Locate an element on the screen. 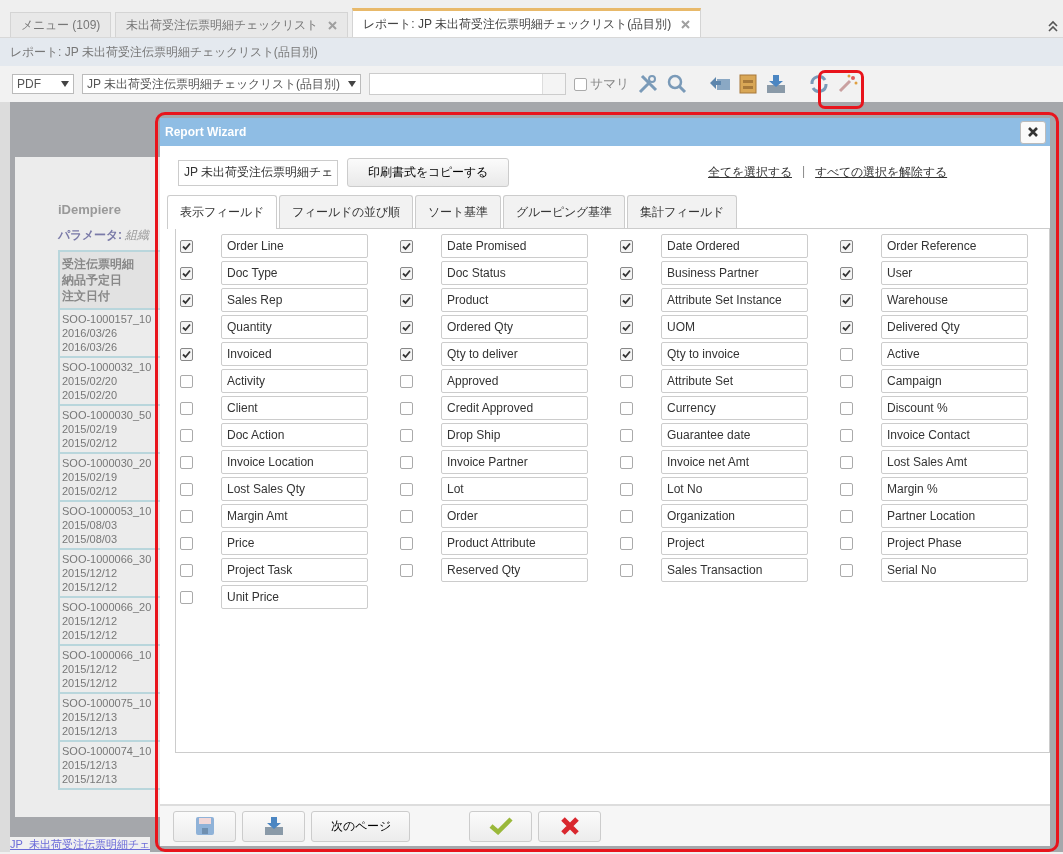 The image size is (1063, 854). tab: 表示フィールド is located at coordinates (222, 212).